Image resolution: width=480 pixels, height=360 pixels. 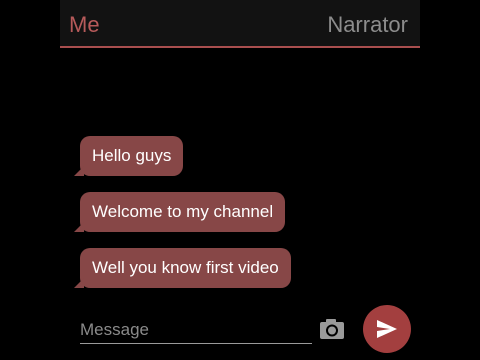 I want to click on send-button, so click(x=387, y=329).